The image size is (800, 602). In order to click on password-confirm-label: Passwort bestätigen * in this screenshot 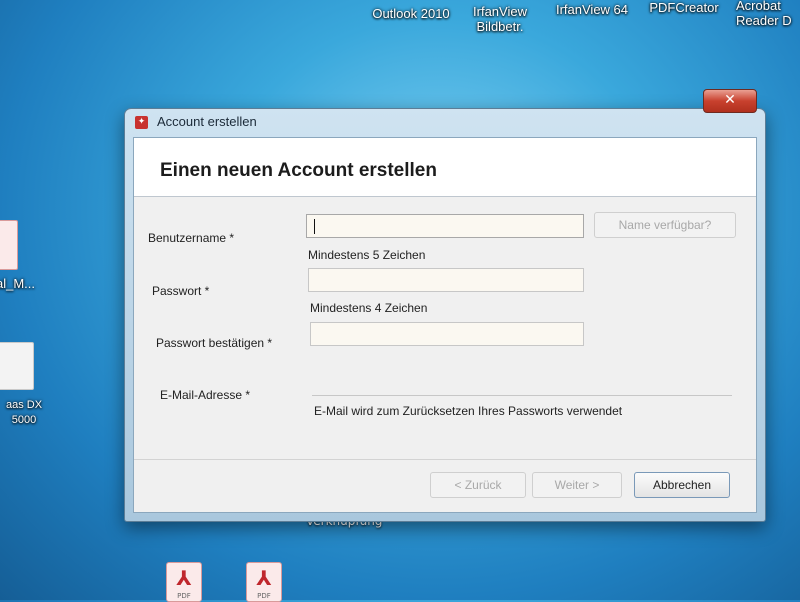, I will do `click(214, 343)`.